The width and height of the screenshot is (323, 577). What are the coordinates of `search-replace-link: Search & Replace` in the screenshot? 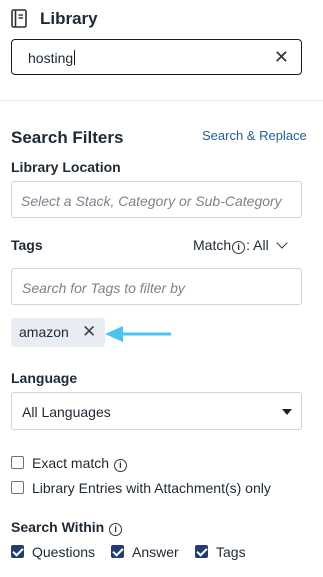 It's located at (254, 136).